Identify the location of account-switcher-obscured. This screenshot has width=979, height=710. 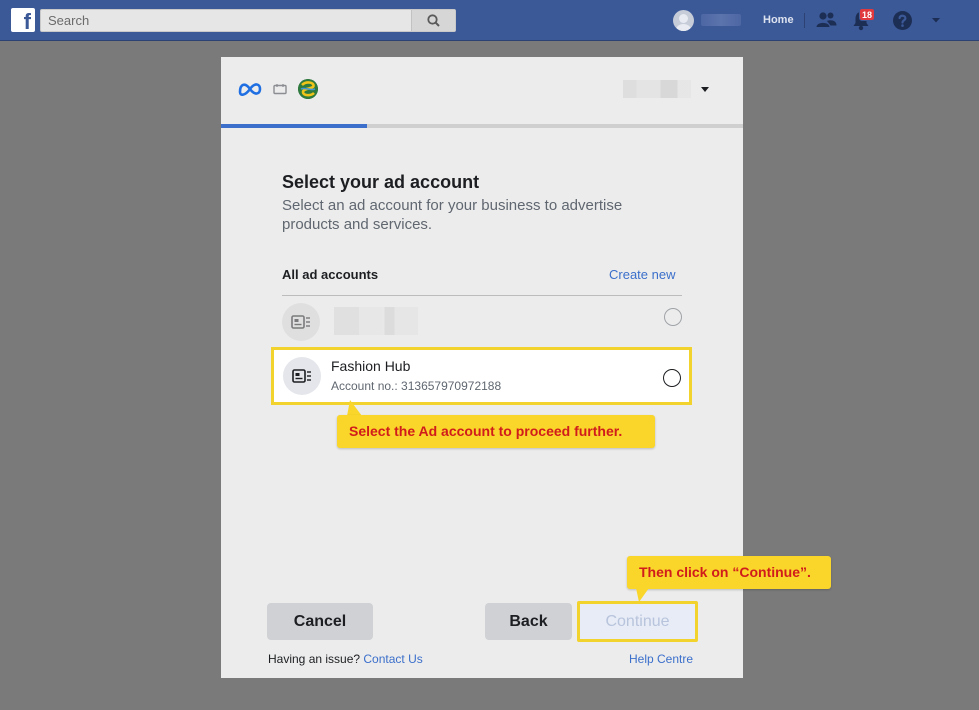
(657, 89).